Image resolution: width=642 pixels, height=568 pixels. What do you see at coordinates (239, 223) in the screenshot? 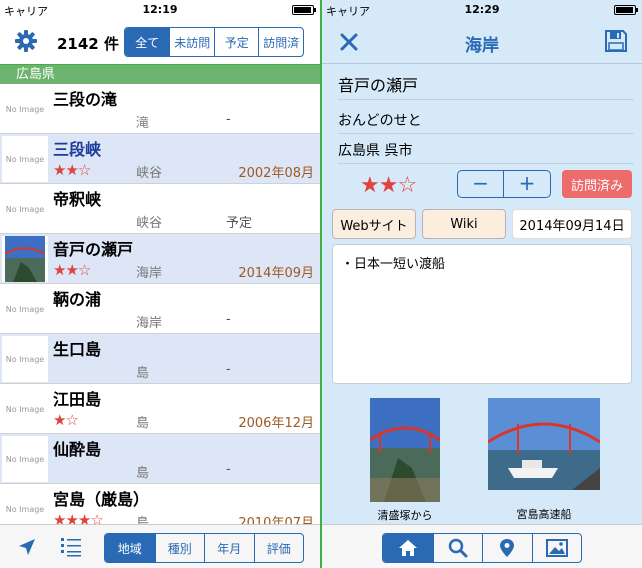
I see `spot-status: 予定` at bounding box center [239, 223].